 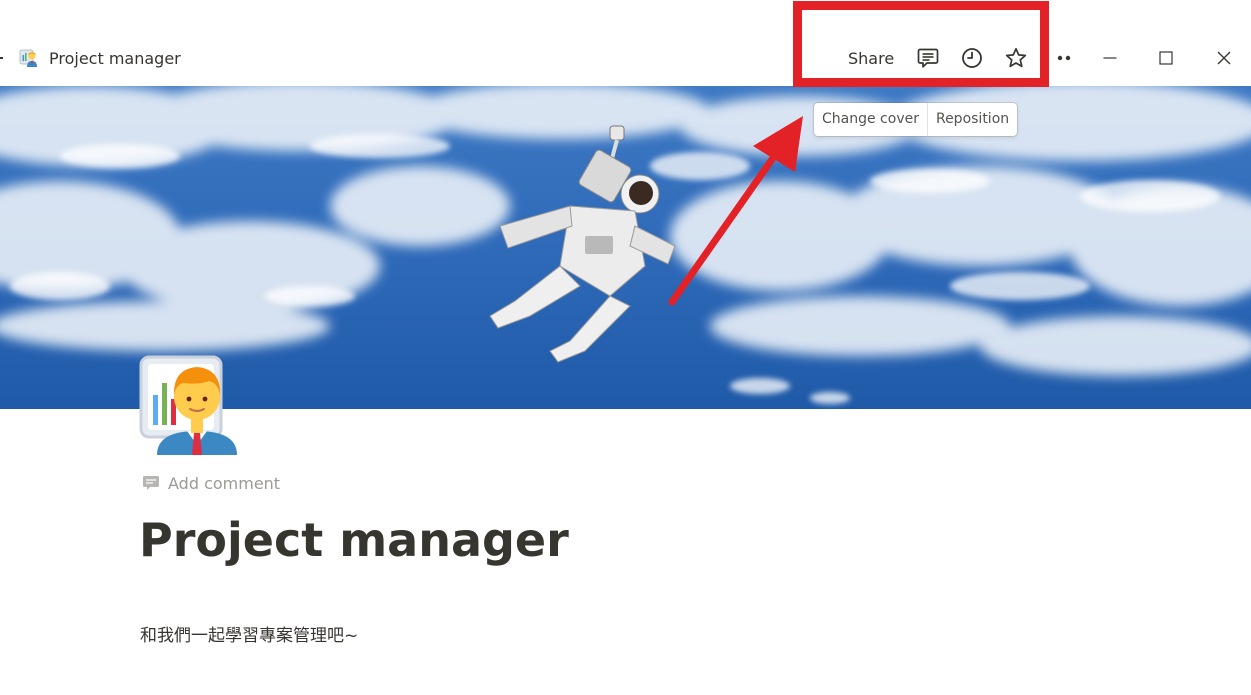 I want to click on page-icon, so click(x=189, y=405).